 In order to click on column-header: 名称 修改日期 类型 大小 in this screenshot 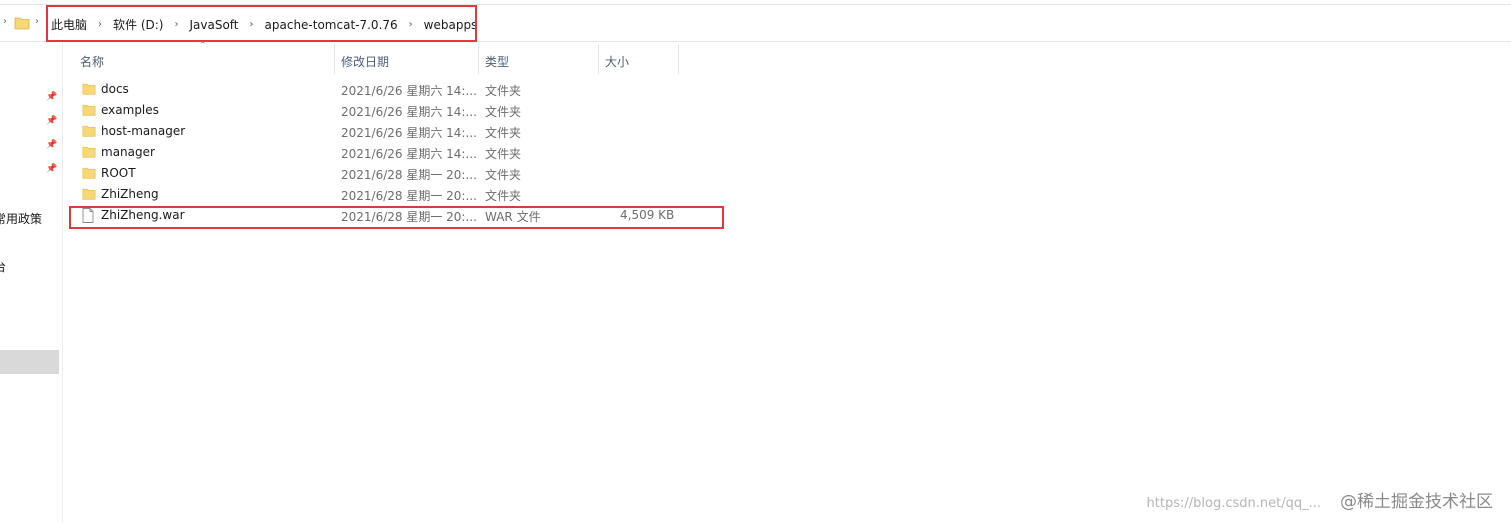, I will do `click(374, 59)`.